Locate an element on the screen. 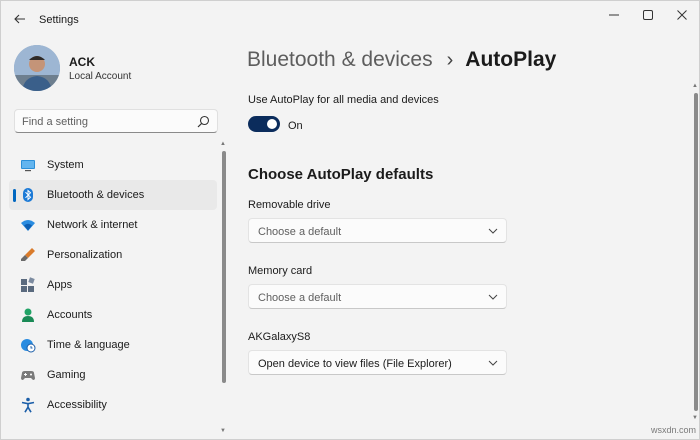 This screenshot has width=700, height=440. sidebar-item-label: Time & language is located at coordinates (88, 345).